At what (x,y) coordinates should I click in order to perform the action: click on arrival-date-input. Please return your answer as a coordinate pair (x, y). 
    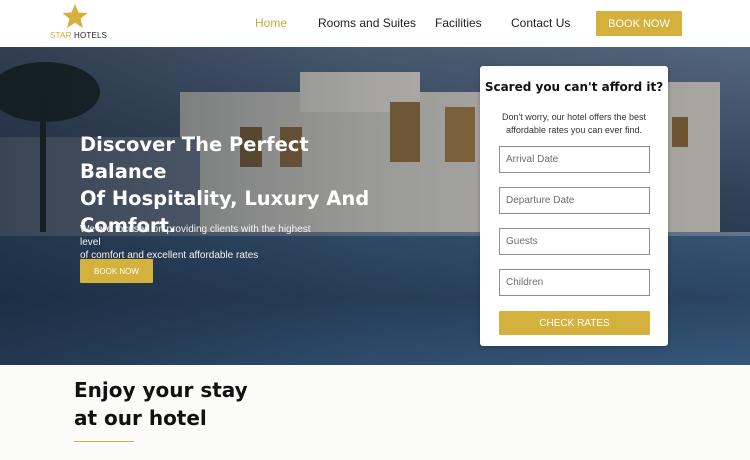
    Looking at the image, I should click on (574, 159).